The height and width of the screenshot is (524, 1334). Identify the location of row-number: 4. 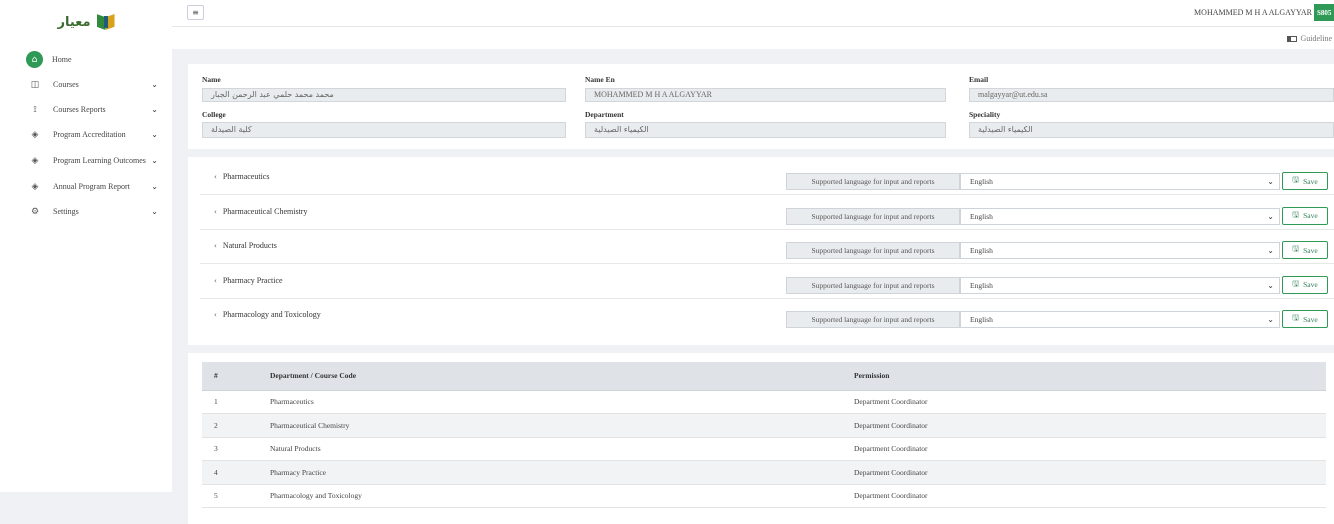
(230, 472).